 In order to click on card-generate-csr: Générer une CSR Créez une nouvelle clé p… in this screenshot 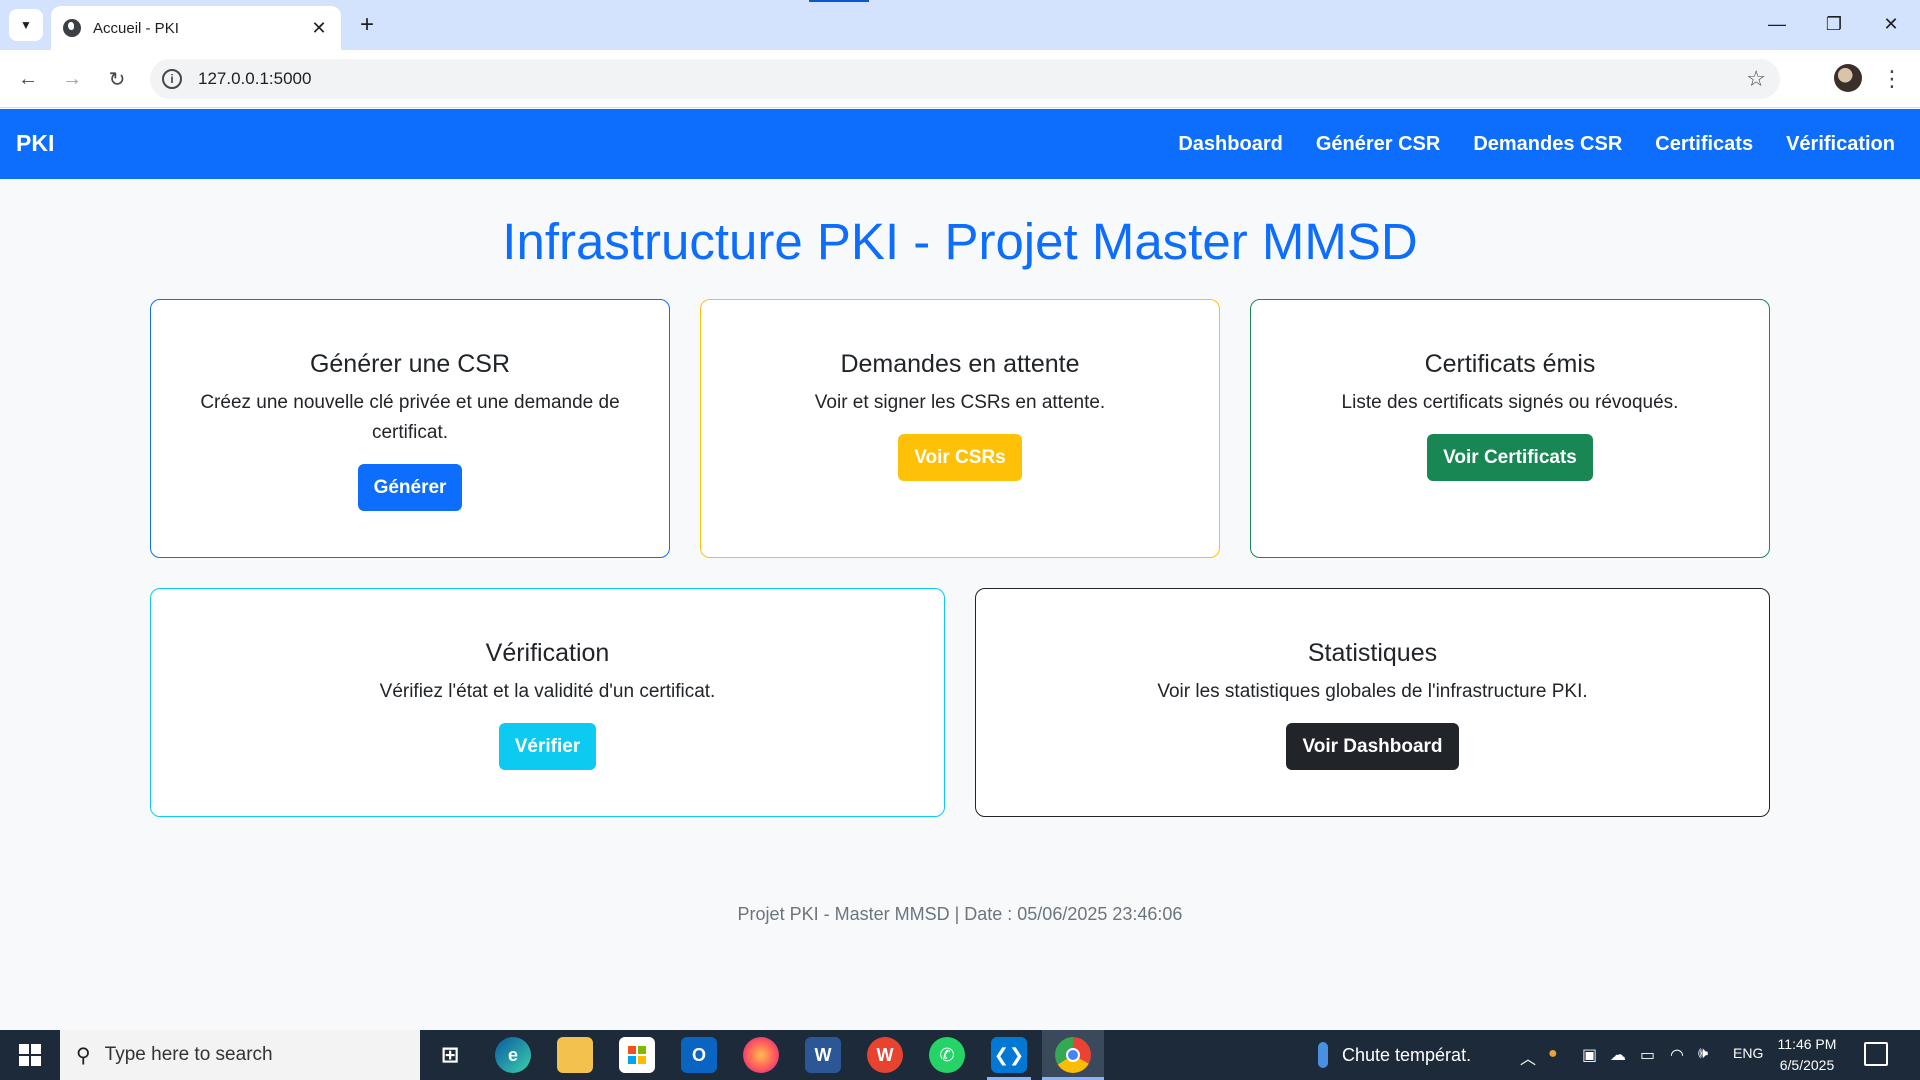, I will do `click(410, 428)`.